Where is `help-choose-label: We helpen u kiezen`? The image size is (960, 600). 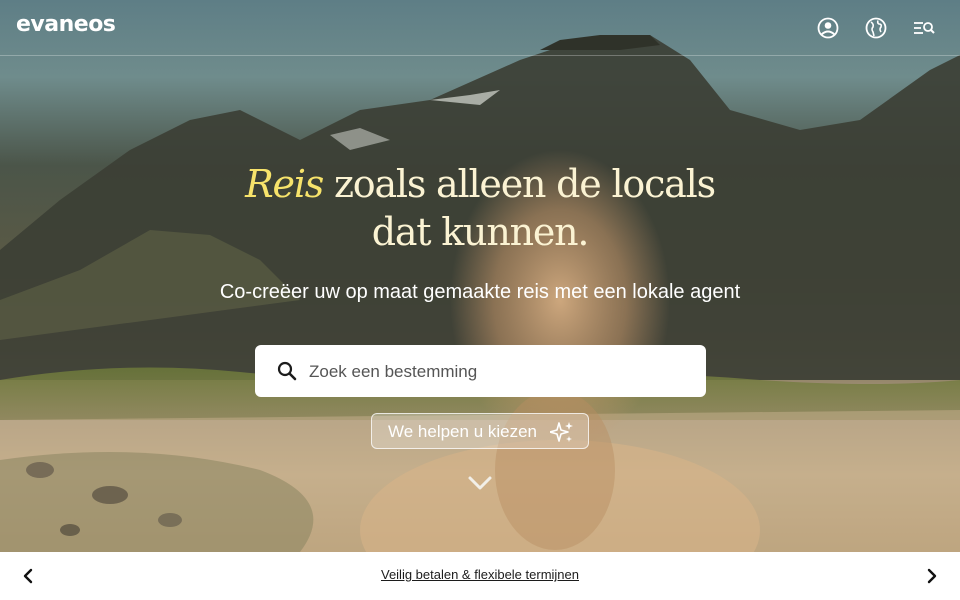
help-choose-label: We helpen u kiezen is located at coordinates (463, 431).